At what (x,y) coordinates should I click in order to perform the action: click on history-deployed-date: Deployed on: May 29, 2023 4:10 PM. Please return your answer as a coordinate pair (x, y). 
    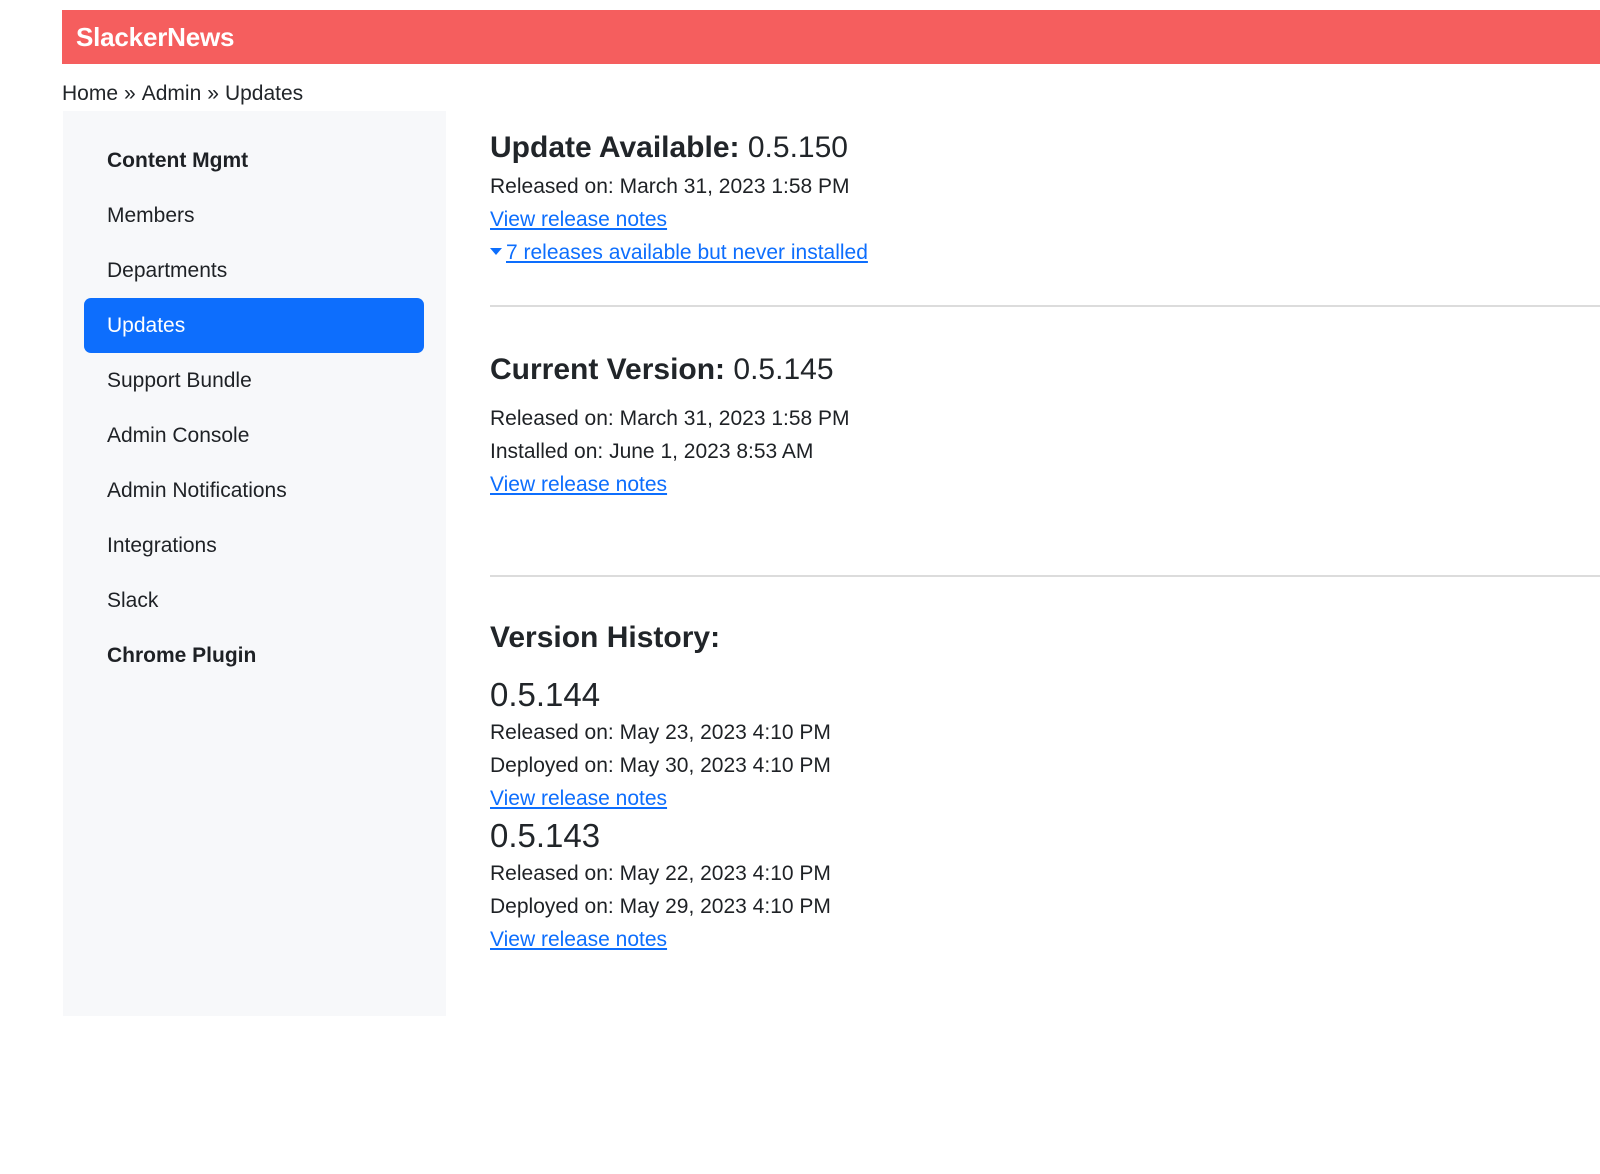
    Looking at the image, I should click on (660, 906).